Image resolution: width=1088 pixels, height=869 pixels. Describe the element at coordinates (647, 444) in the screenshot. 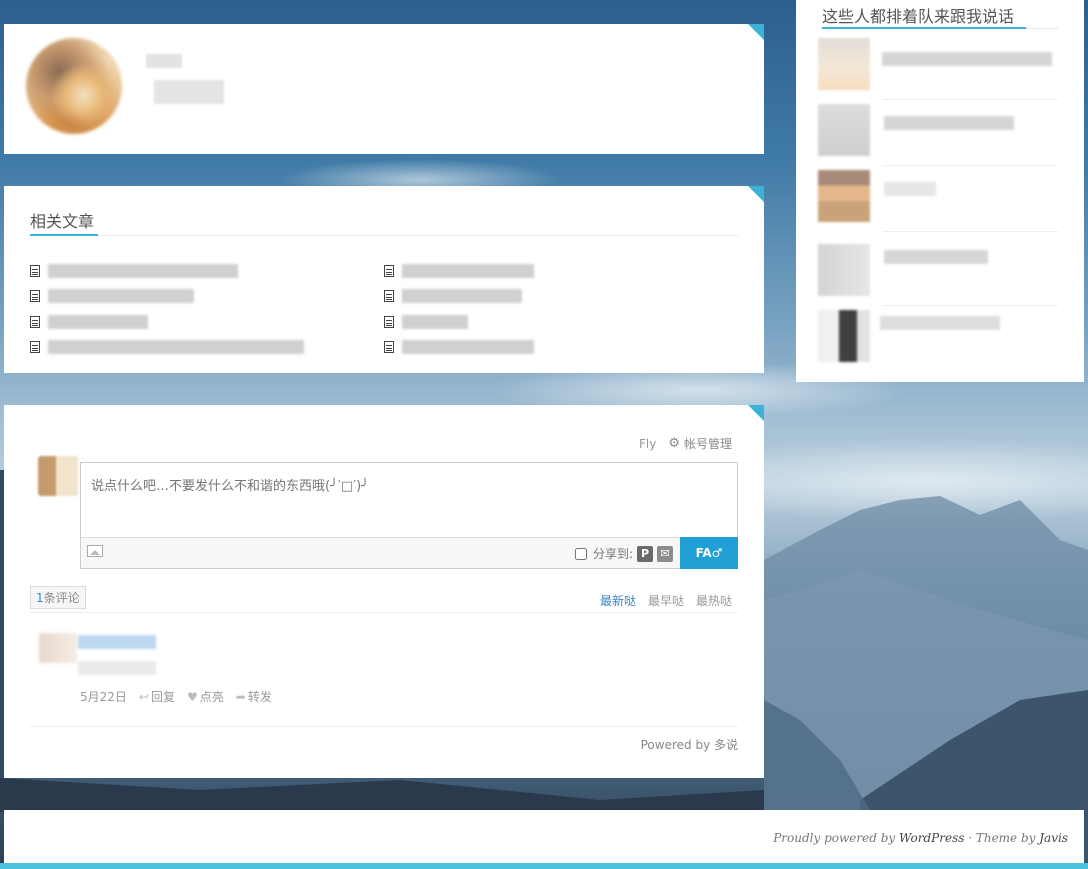

I see `username-link: Fly` at that location.